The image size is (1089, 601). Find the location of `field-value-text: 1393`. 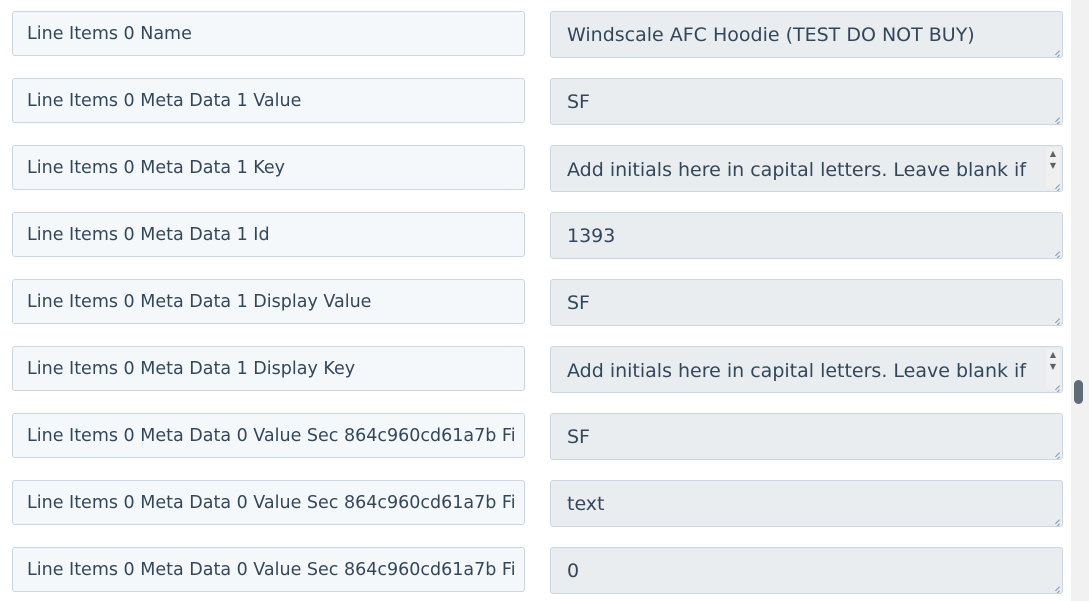

field-value-text: 1393 is located at coordinates (591, 235).